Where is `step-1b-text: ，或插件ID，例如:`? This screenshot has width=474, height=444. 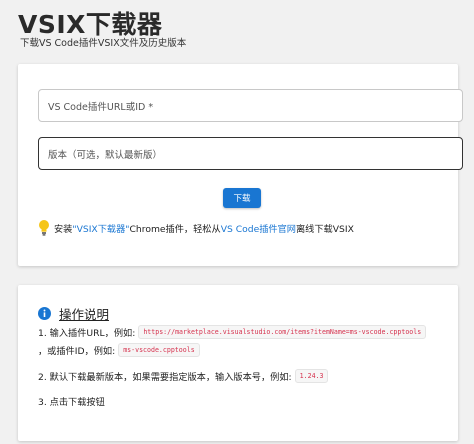 step-1b-text: ，或插件ID，例如: is located at coordinates (77, 351).